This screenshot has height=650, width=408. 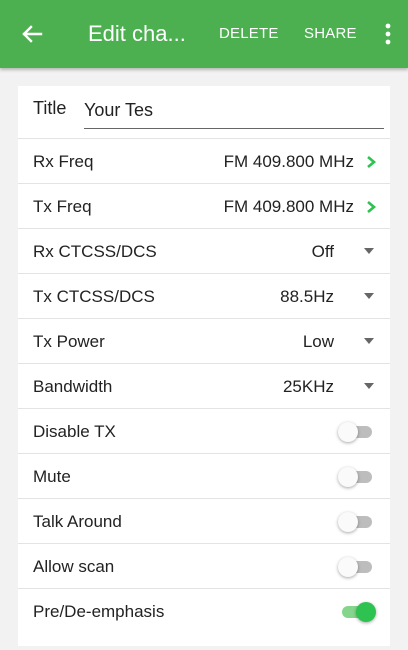 I want to click on disable-tx-toggle, so click(x=357, y=432).